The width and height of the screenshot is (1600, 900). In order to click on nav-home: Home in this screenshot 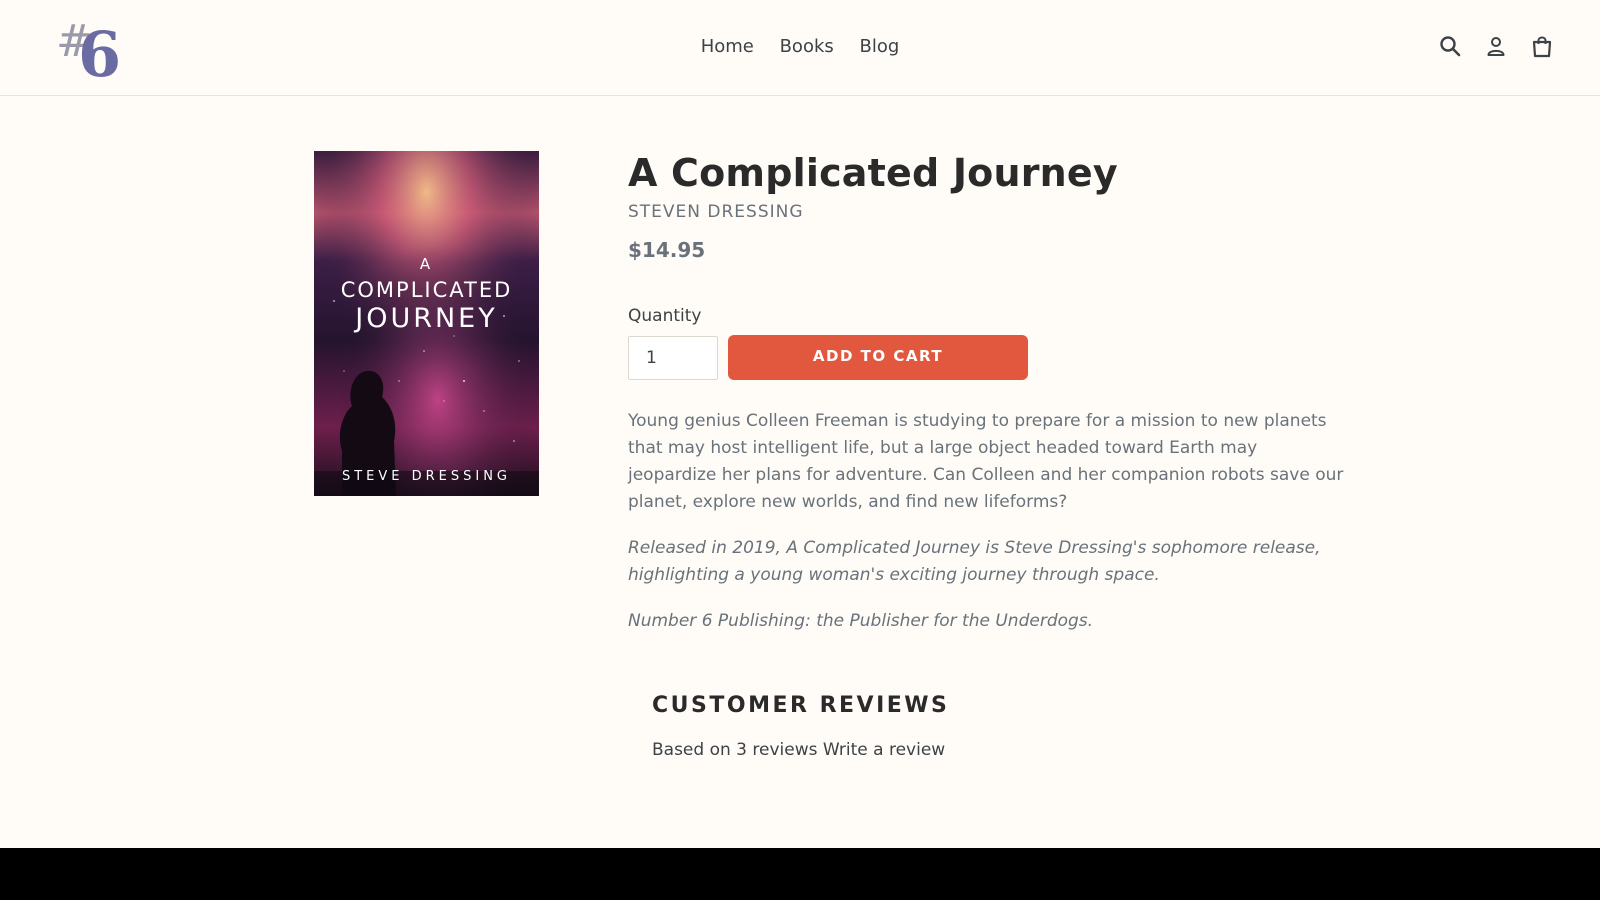, I will do `click(727, 46)`.